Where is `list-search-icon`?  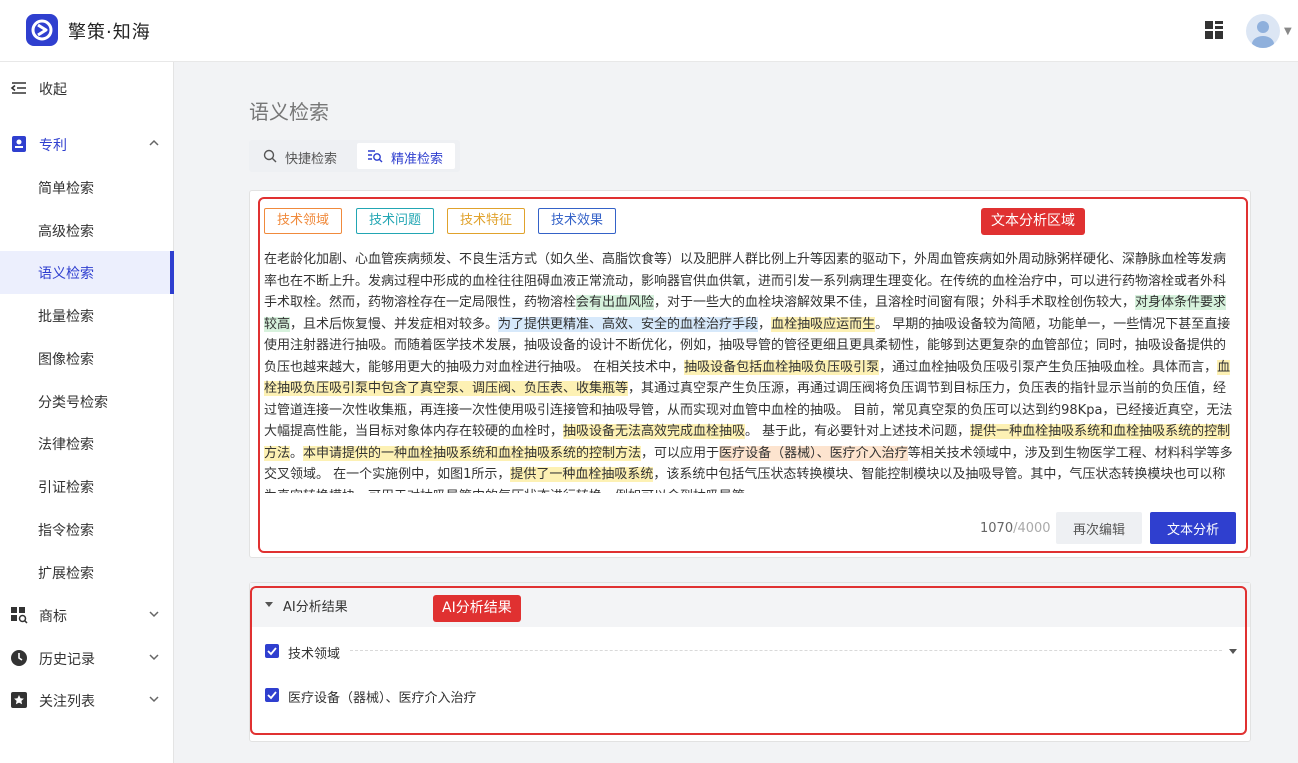
list-search-icon is located at coordinates (375, 156).